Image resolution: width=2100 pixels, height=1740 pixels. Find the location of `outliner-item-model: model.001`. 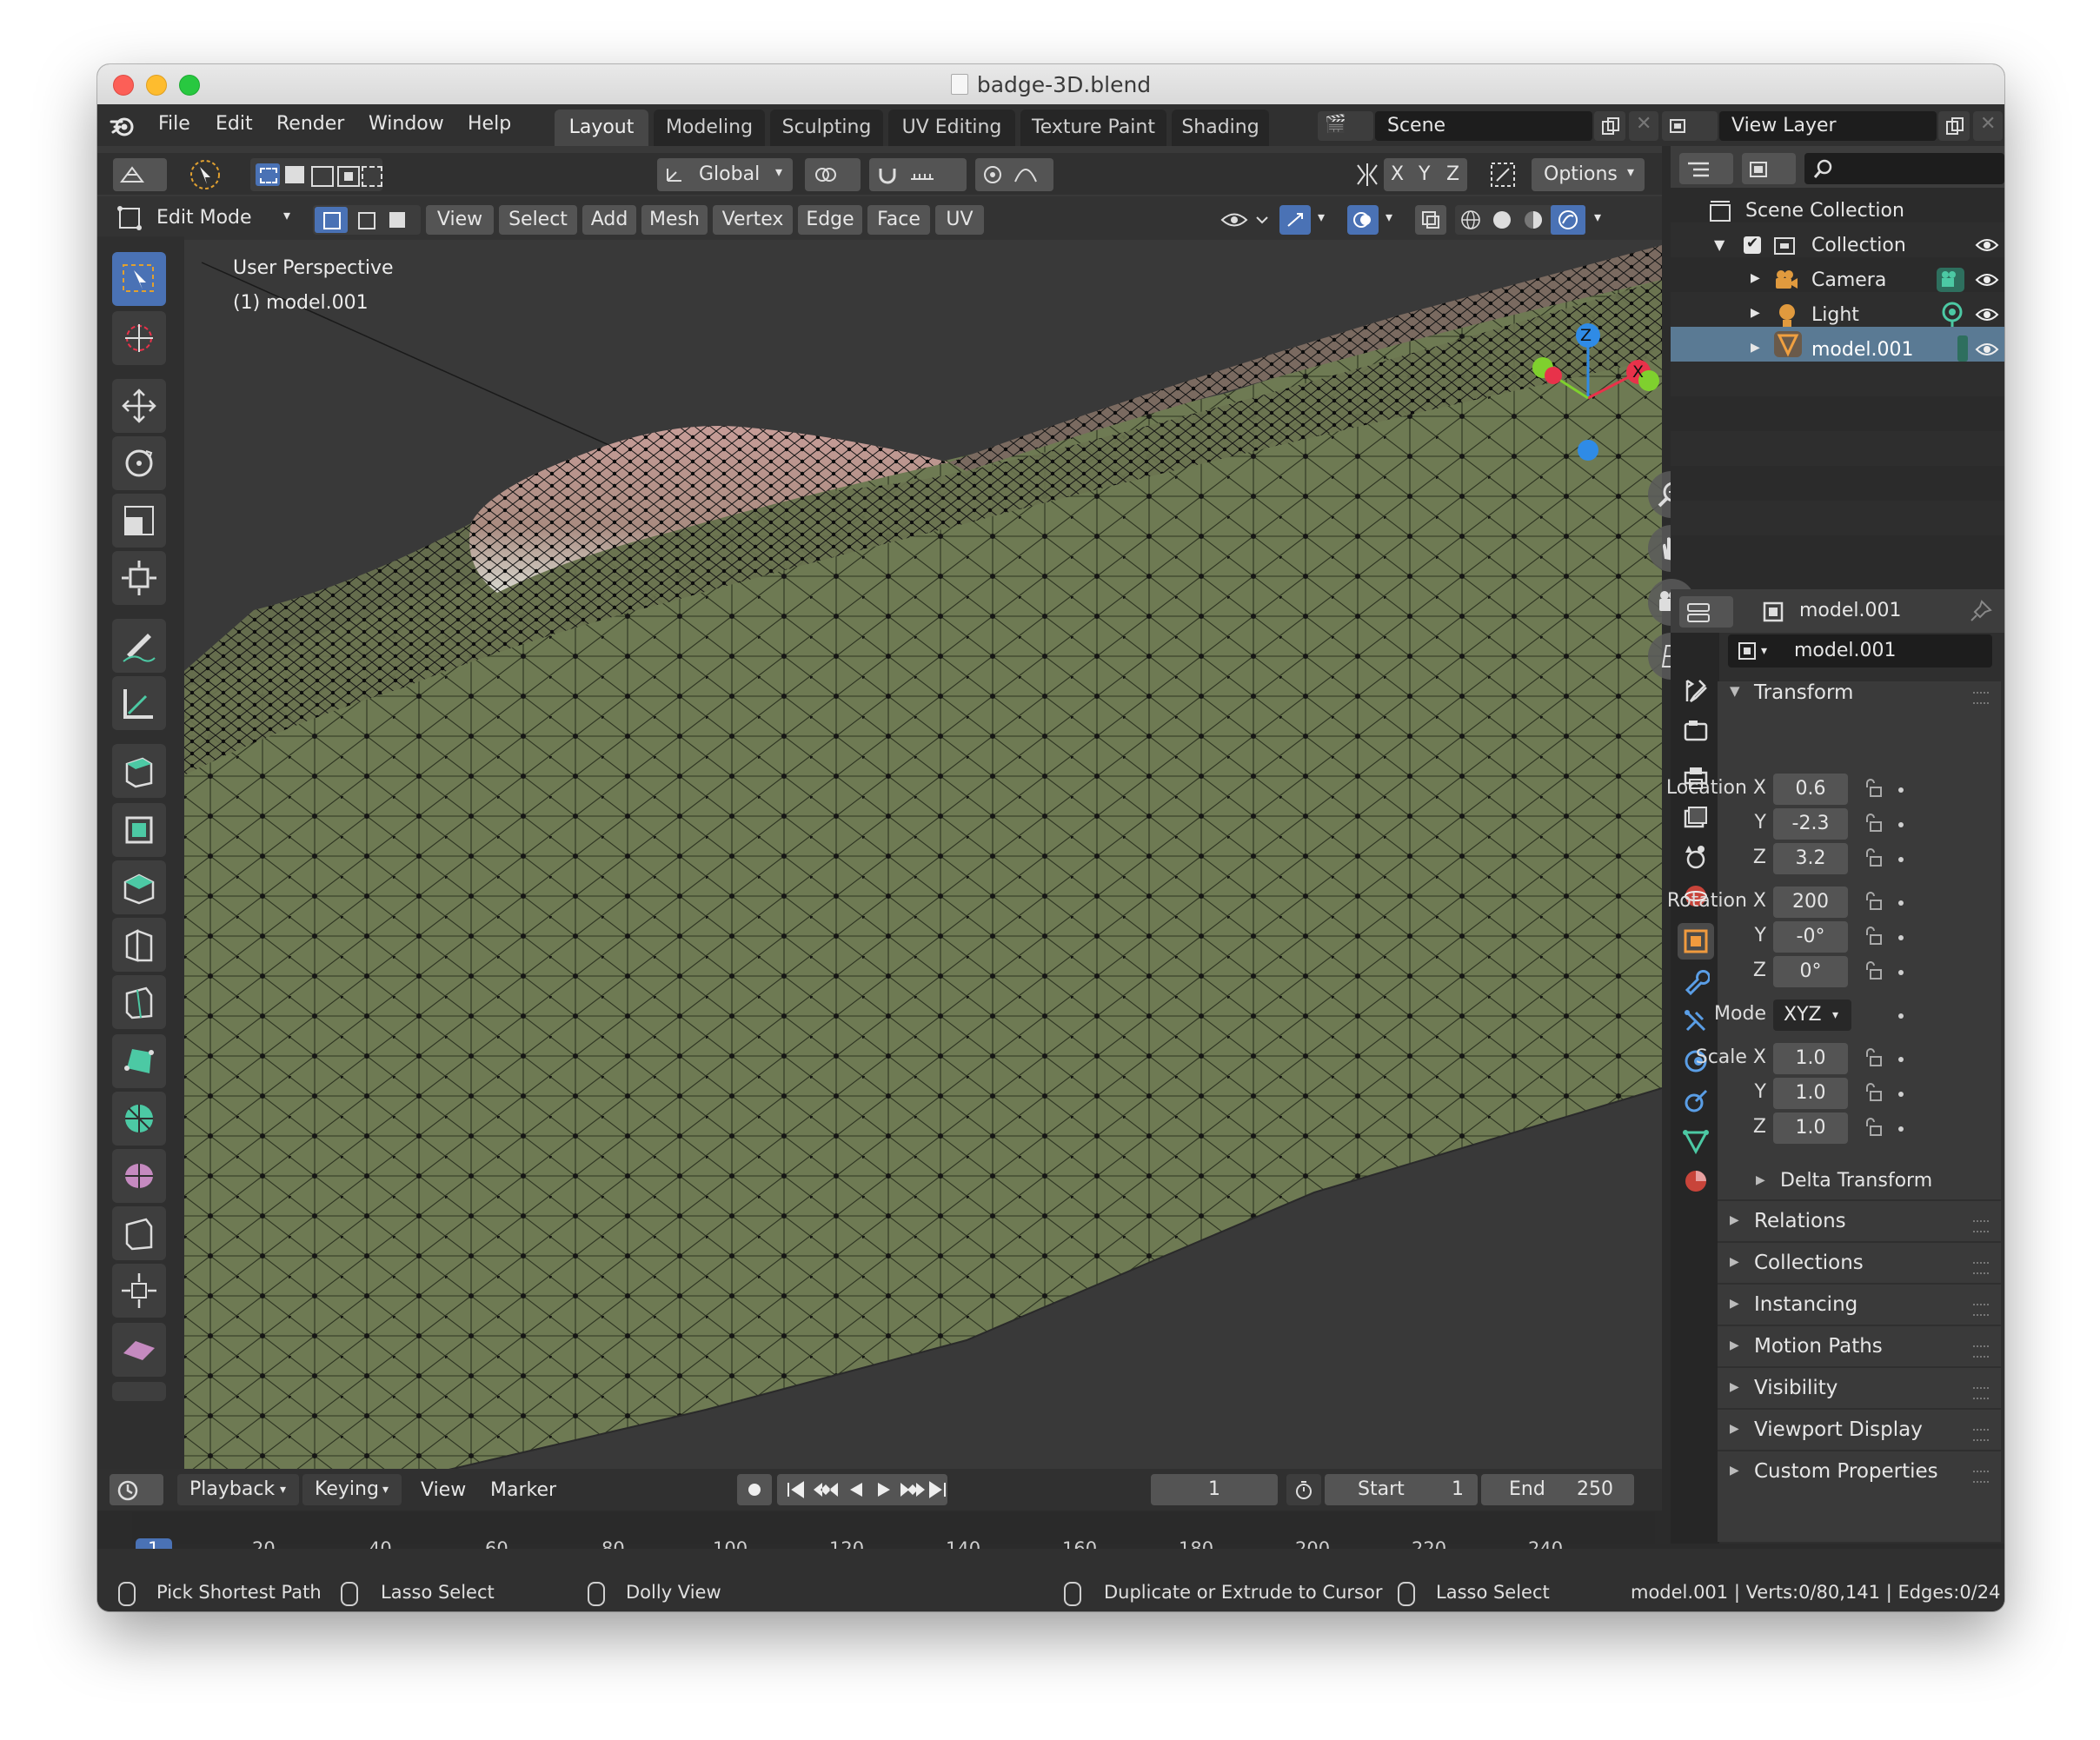

outliner-item-model: model.001 is located at coordinates (1862, 350).